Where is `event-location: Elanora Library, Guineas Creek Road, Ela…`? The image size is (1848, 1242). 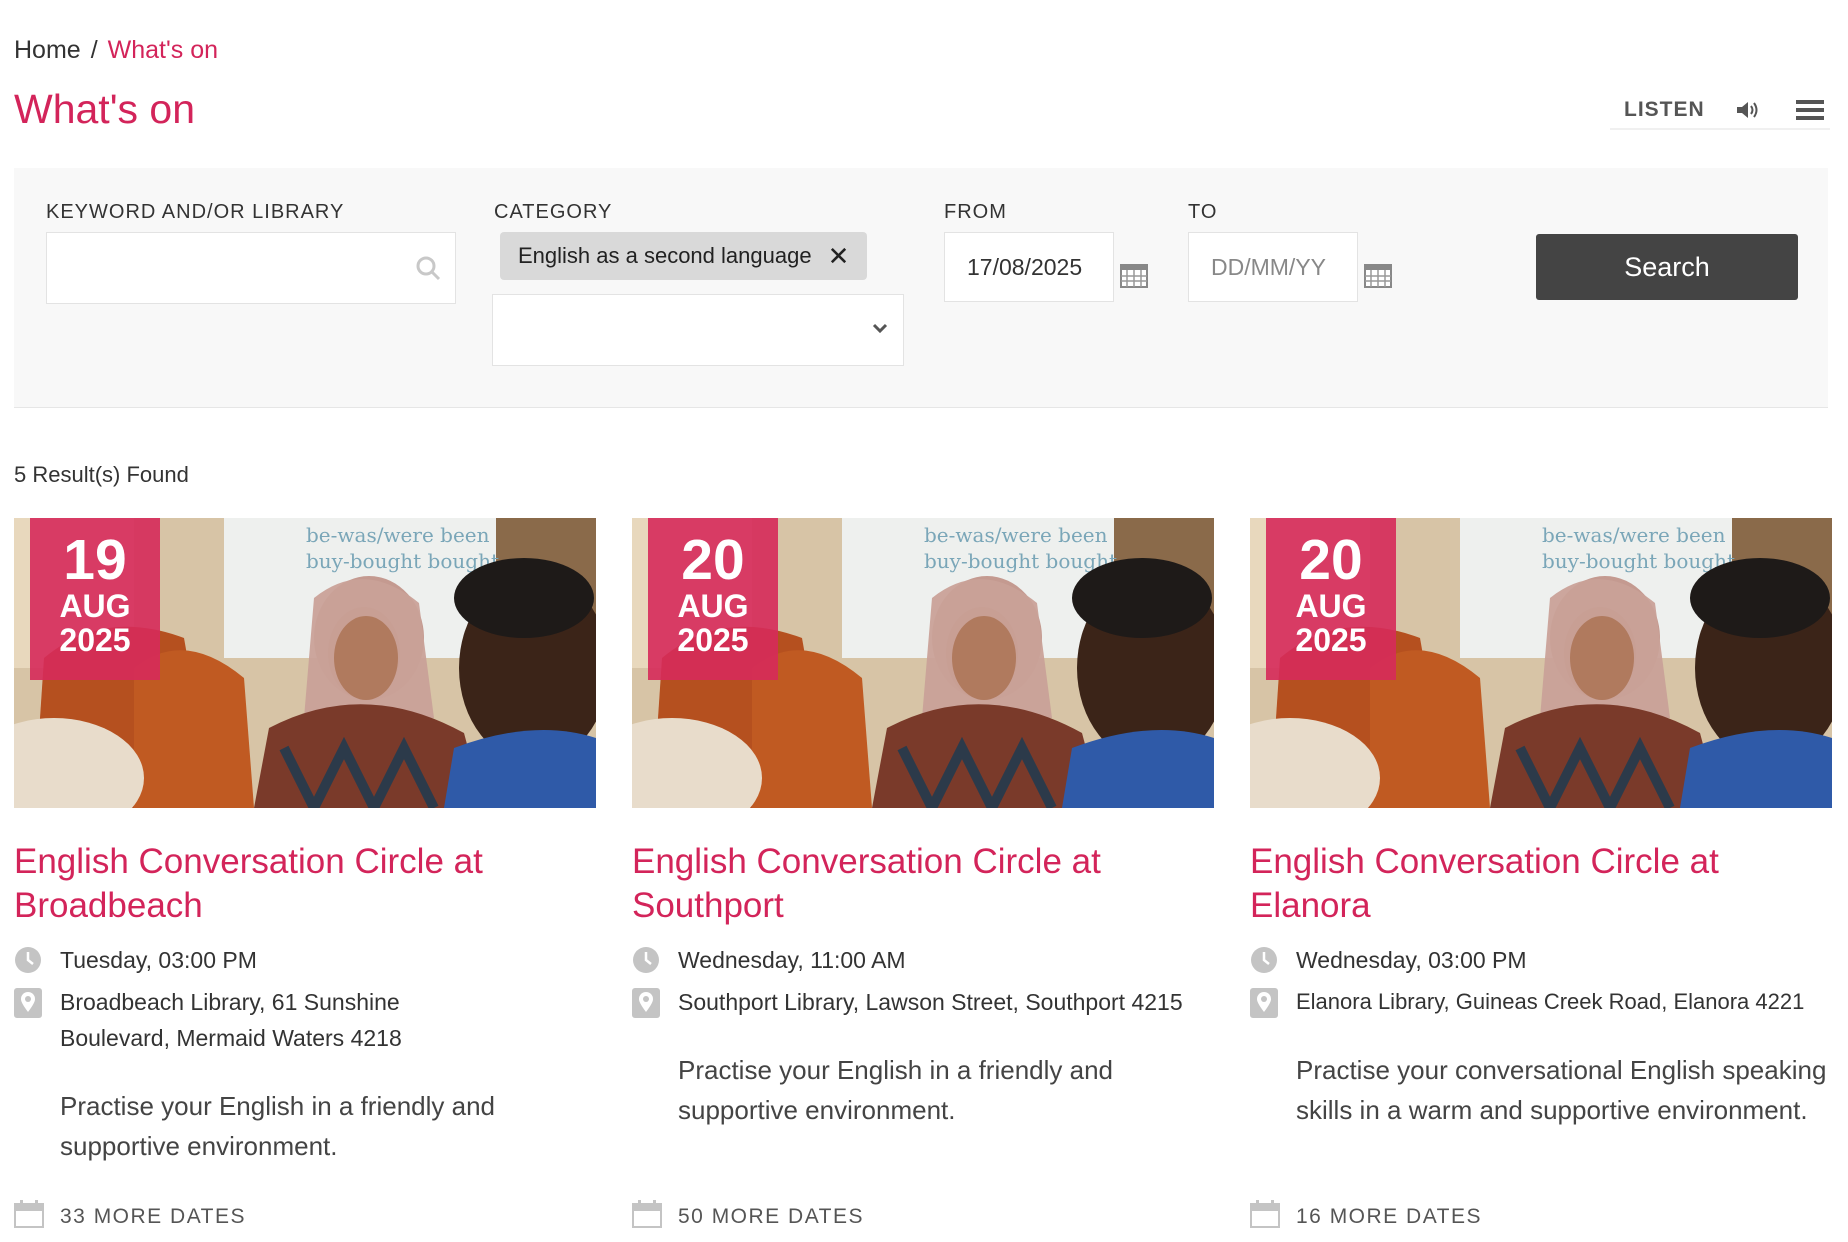
event-location: Elanora Library, Guineas Creek Road, Ela… is located at coordinates (1538, 1006).